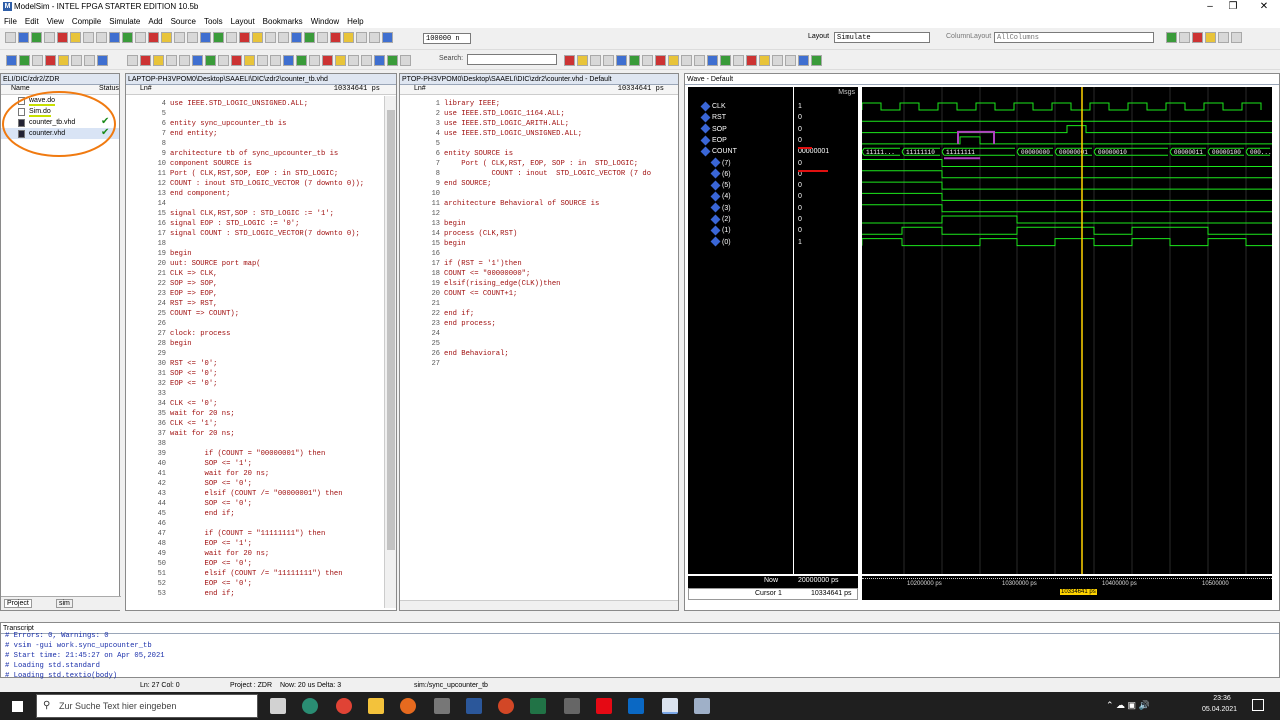 This screenshot has width=1280, height=720. Describe the element at coordinates (720, 219) in the screenshot. I see `signal-bit2bit: (2)` at that location.